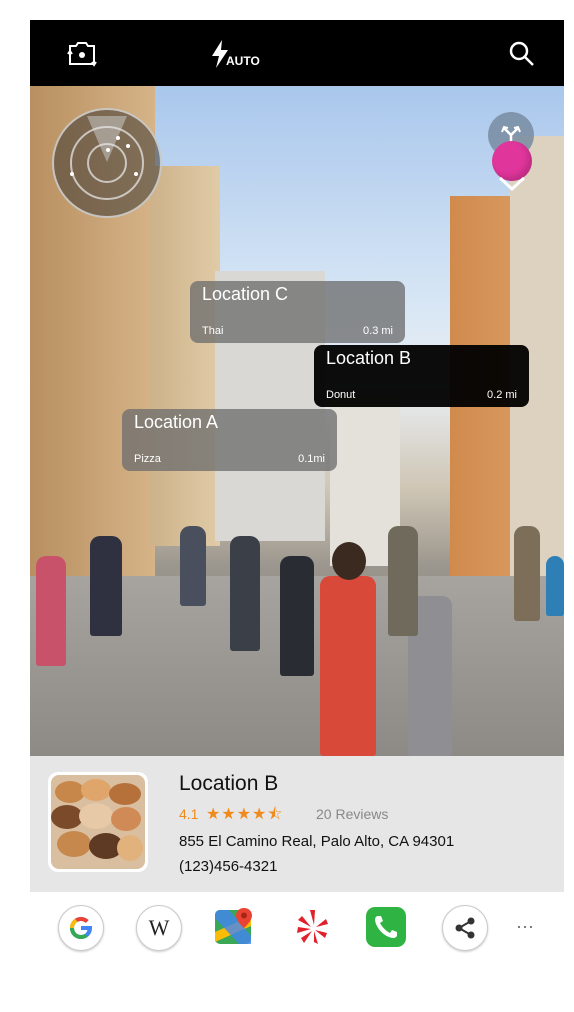 This screenshot has height=1012, width=574. I want to click on place-phone: (123)456-4321, so click(228, 866).